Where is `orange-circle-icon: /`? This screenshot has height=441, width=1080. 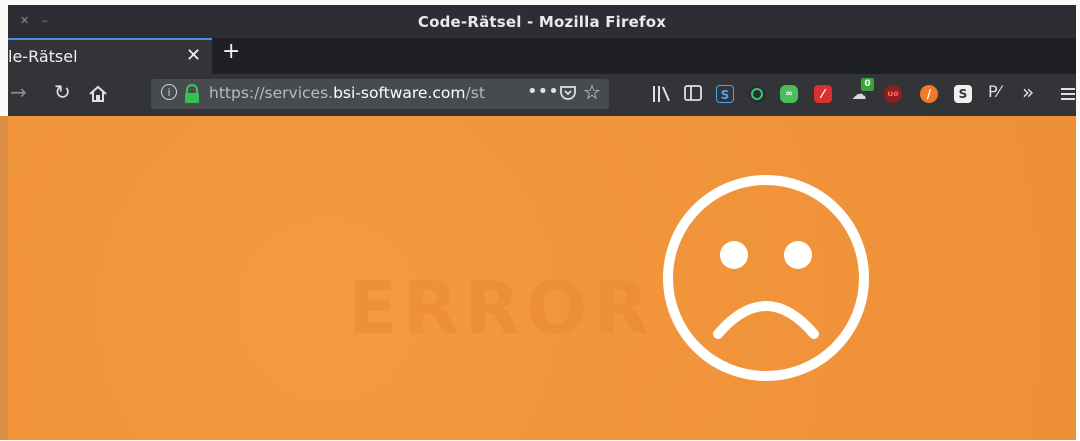
orange-circle-icon: / is located at coordinates (929, 94).